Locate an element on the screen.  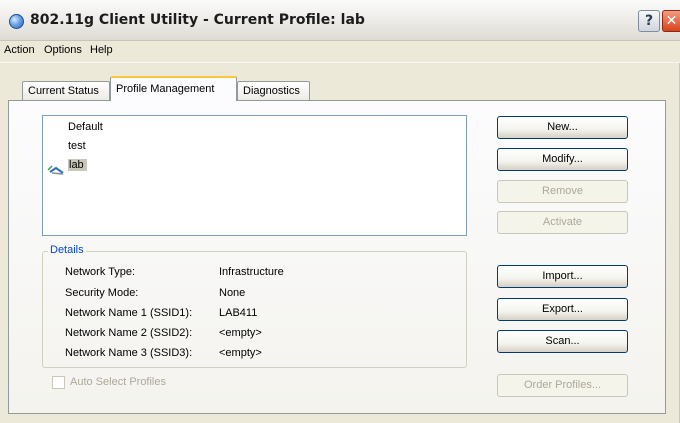
activate-button-label: Activate is located at coordinates (562, 222).